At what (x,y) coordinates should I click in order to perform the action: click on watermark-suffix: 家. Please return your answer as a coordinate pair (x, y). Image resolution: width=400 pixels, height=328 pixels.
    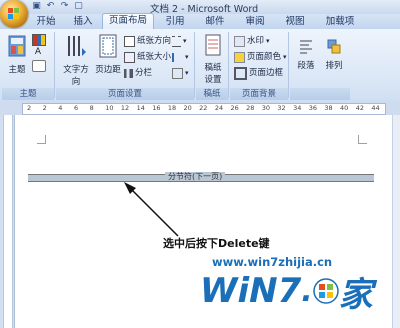
    Looking at the image, I should click on (355, 294).